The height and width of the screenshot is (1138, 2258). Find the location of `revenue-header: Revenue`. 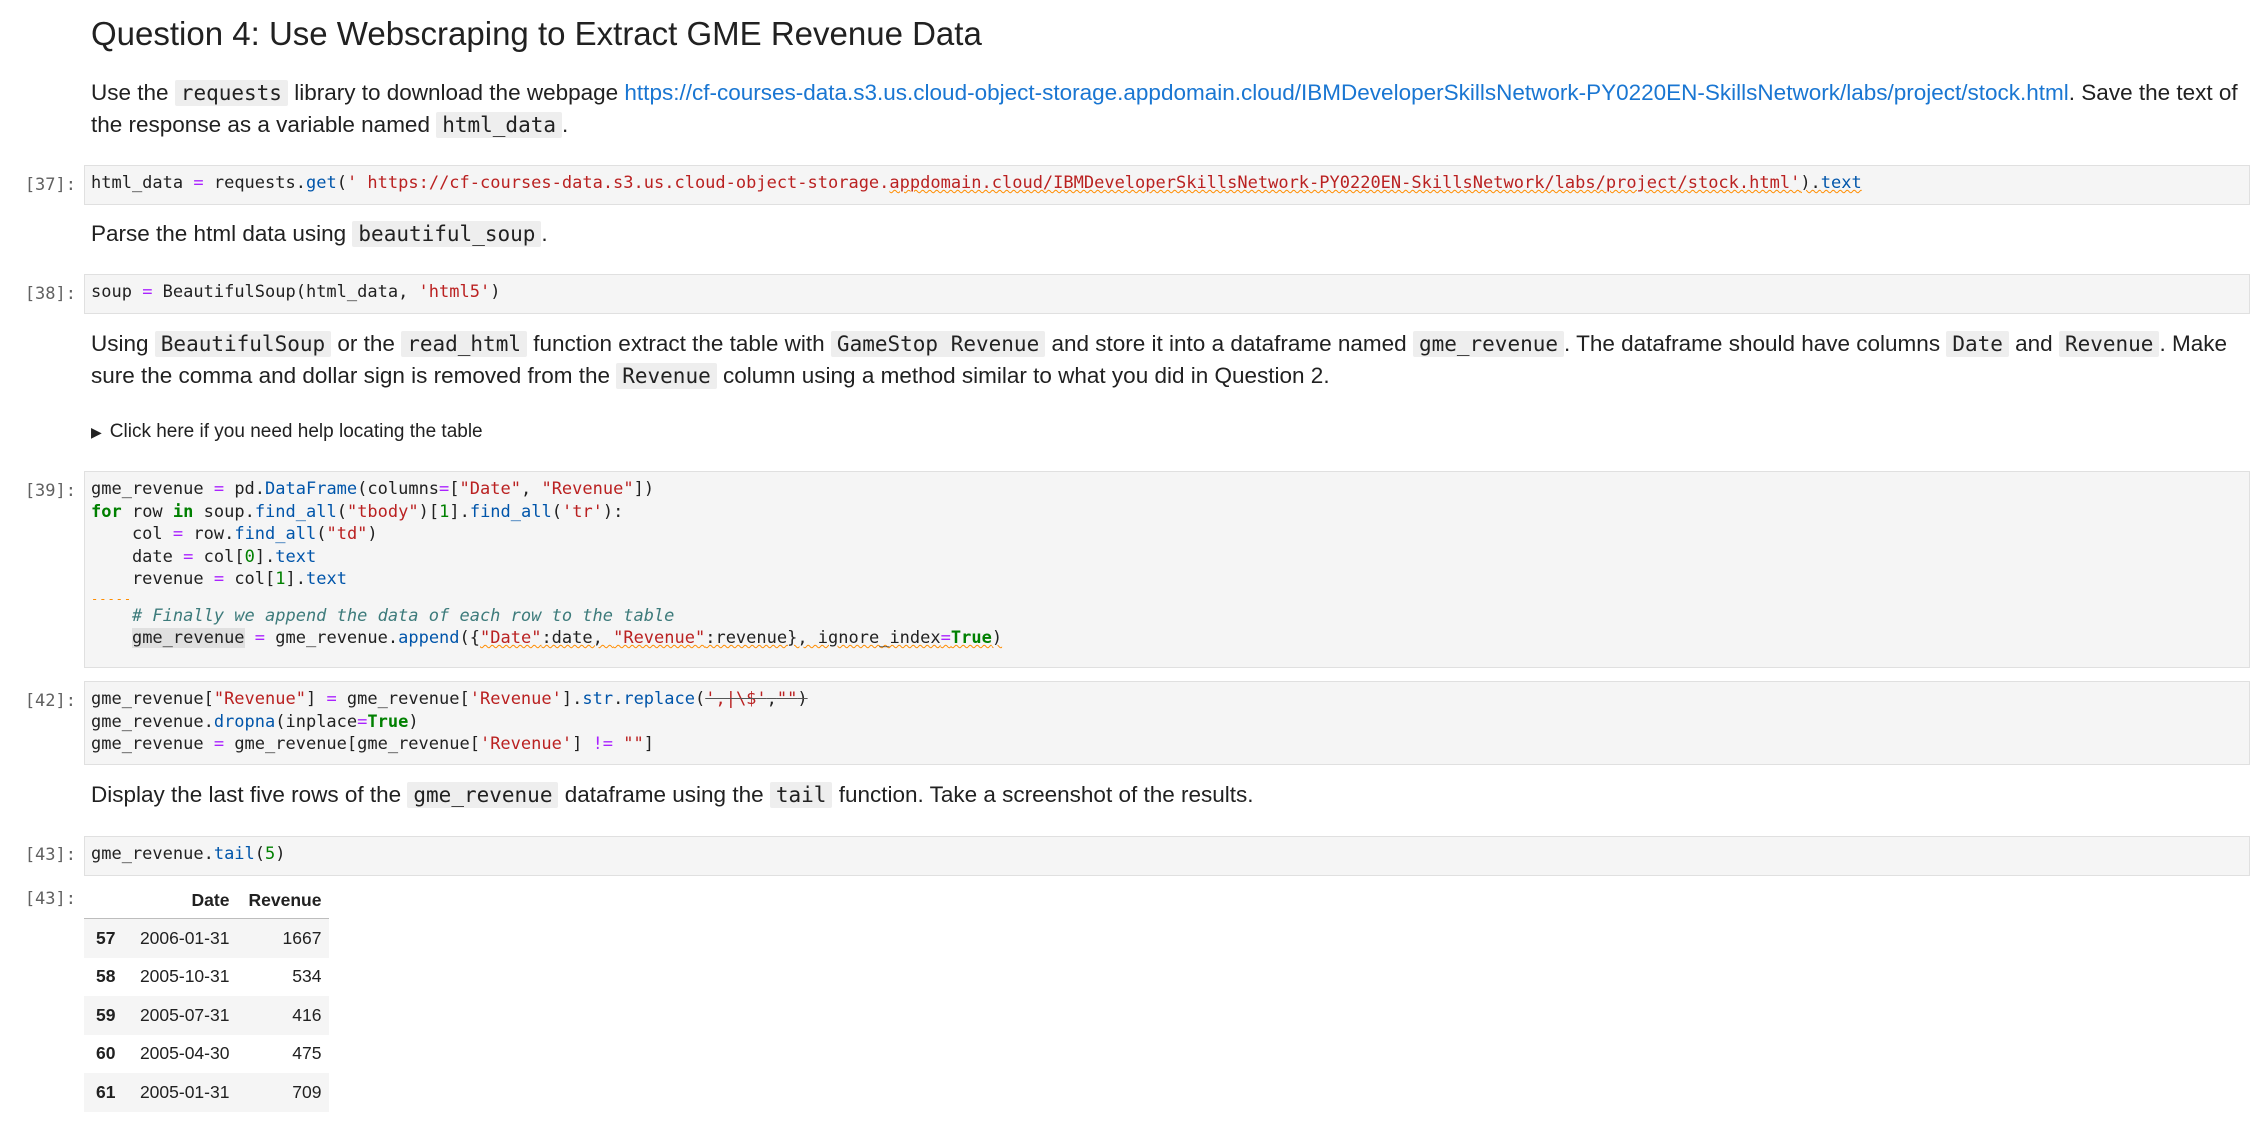

revenue-header: Revenue is located at coordinates (283, 900).